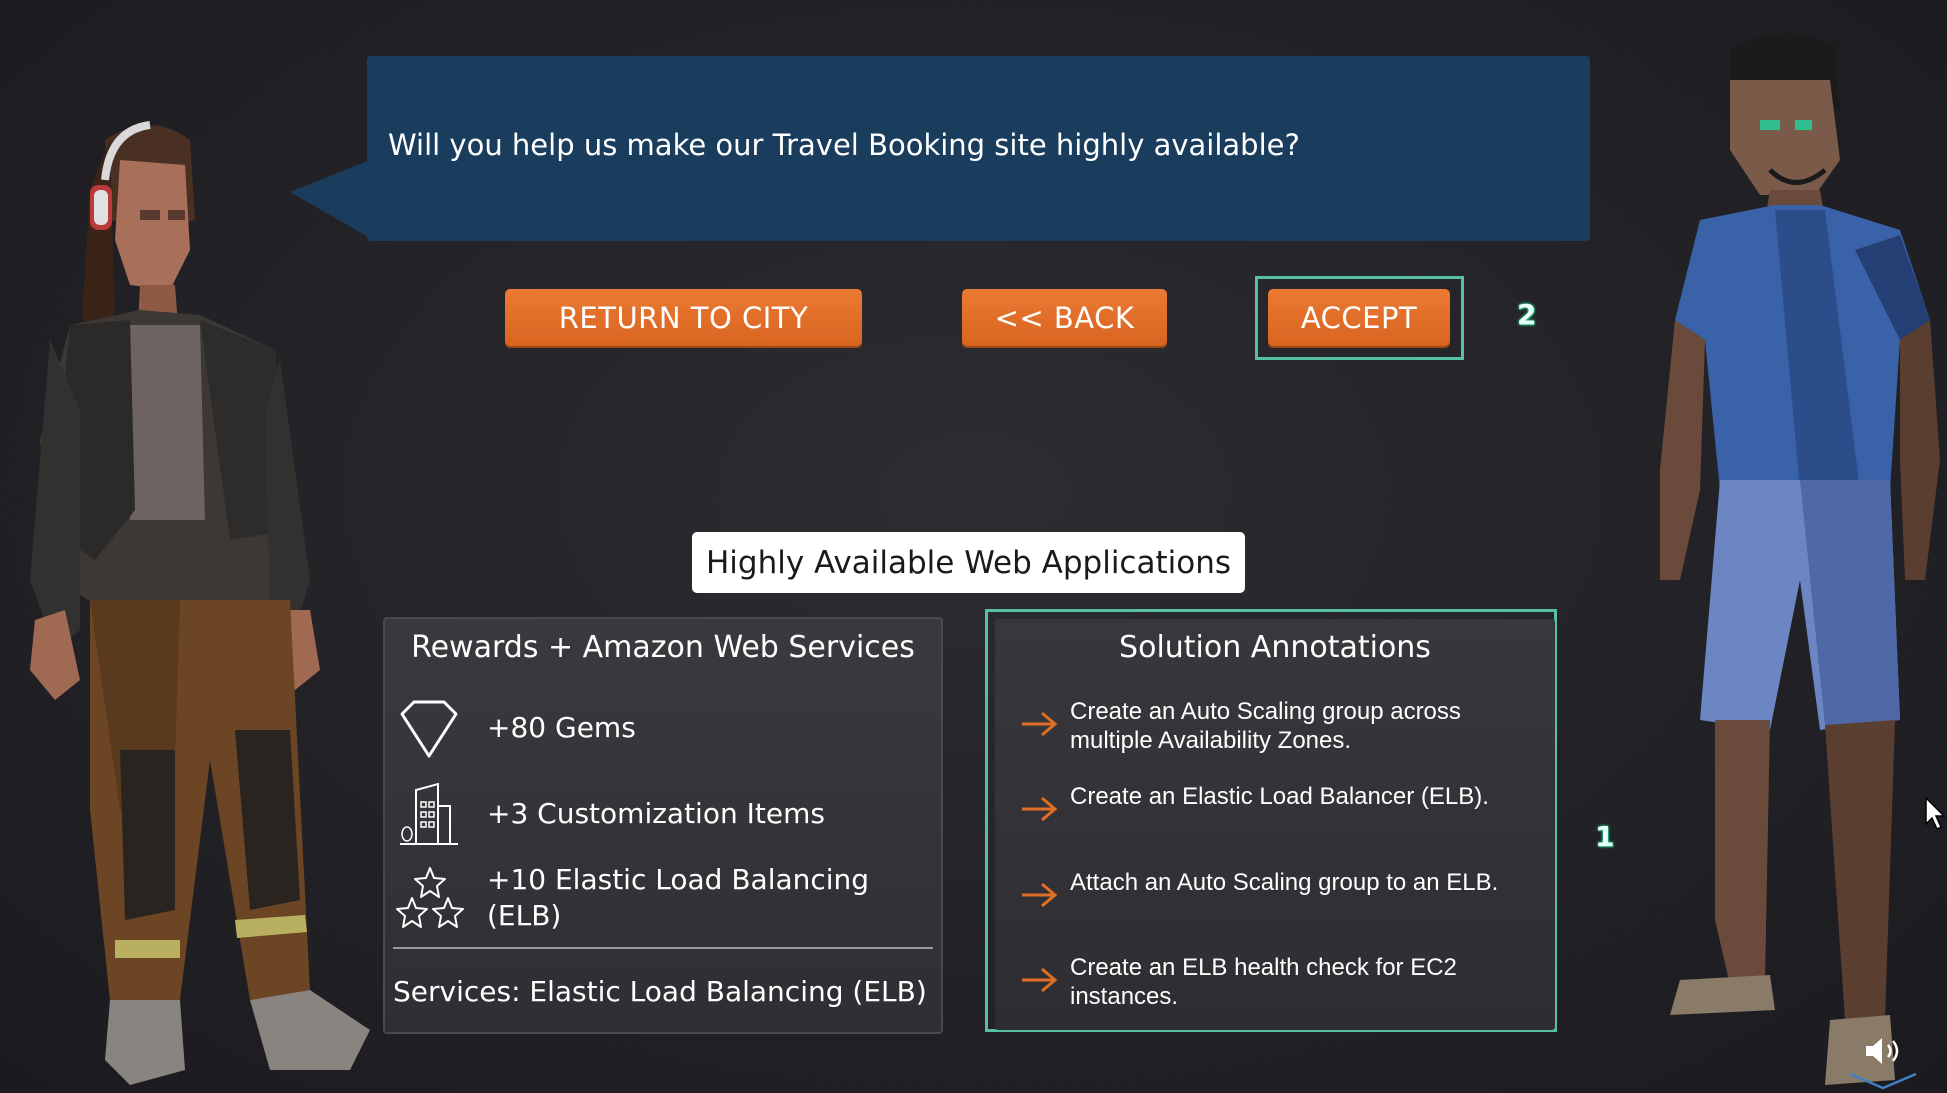 Image resolution: width=1947 pixels, height=1093 pixels. What do you see at coordinates (429, 813) in the screenshot?
I see `building-icon` at bounding box center [429, 813].